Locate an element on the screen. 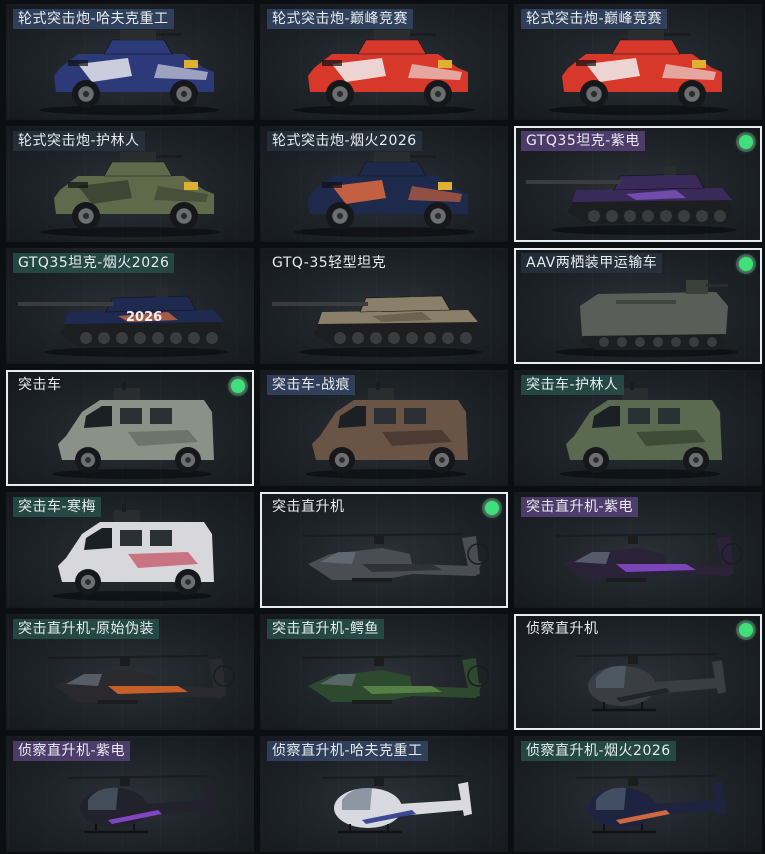 The image size is (765, 854). vehicle-skin-card: 突击车-寒梅 is located at coordinates (130, 550).